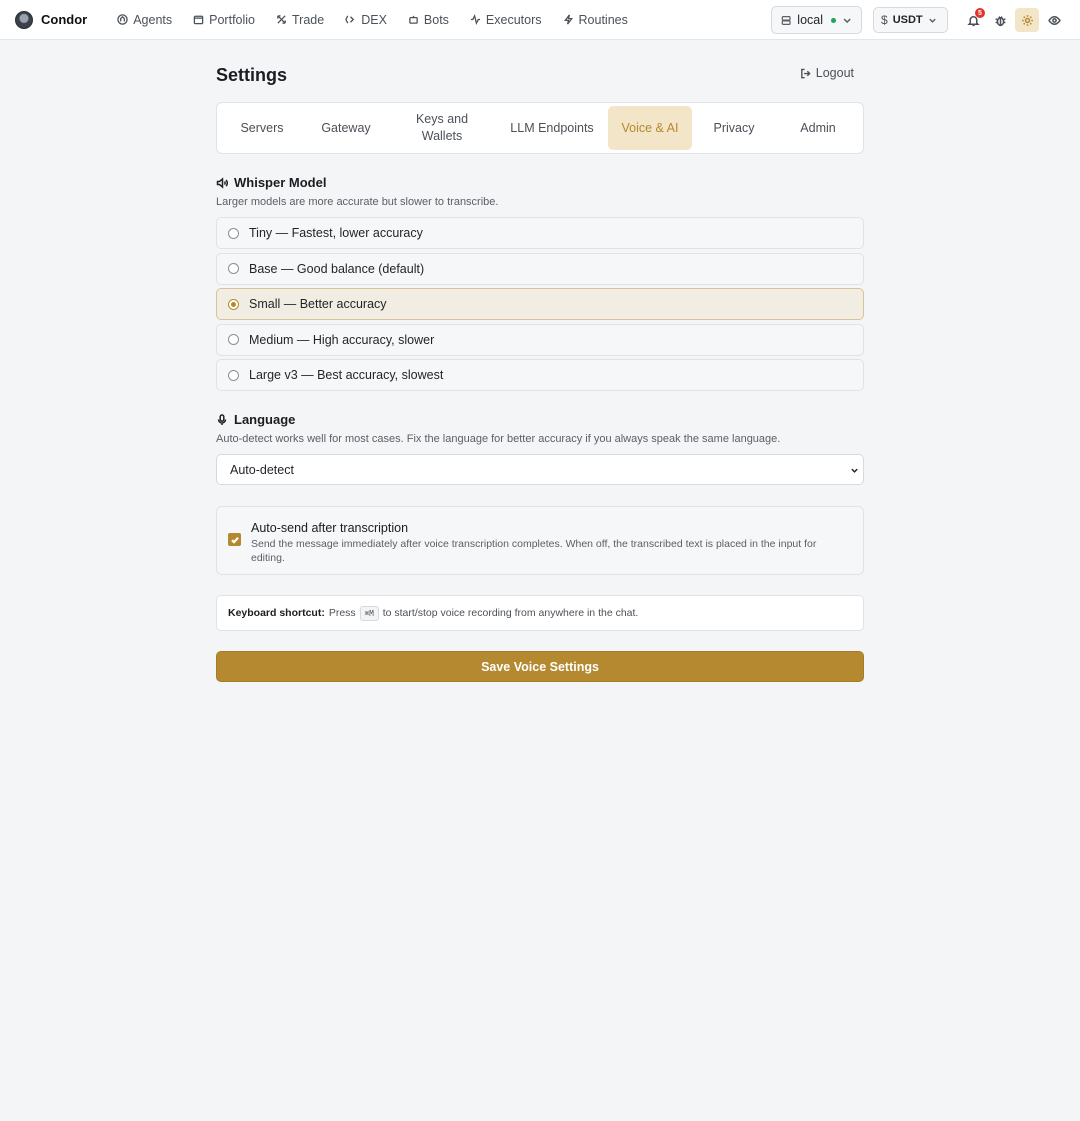 The image size is (1080, 1121). I want to click on language-select: Auto-detect, so click(540, 469).